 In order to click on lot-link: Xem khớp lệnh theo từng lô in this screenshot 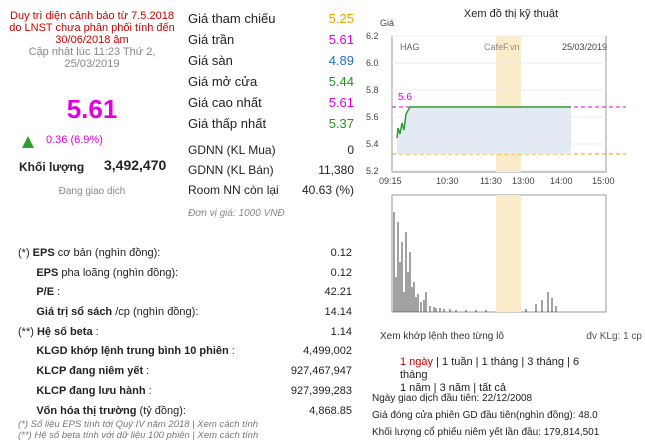, I will do `click(442, 336)`.